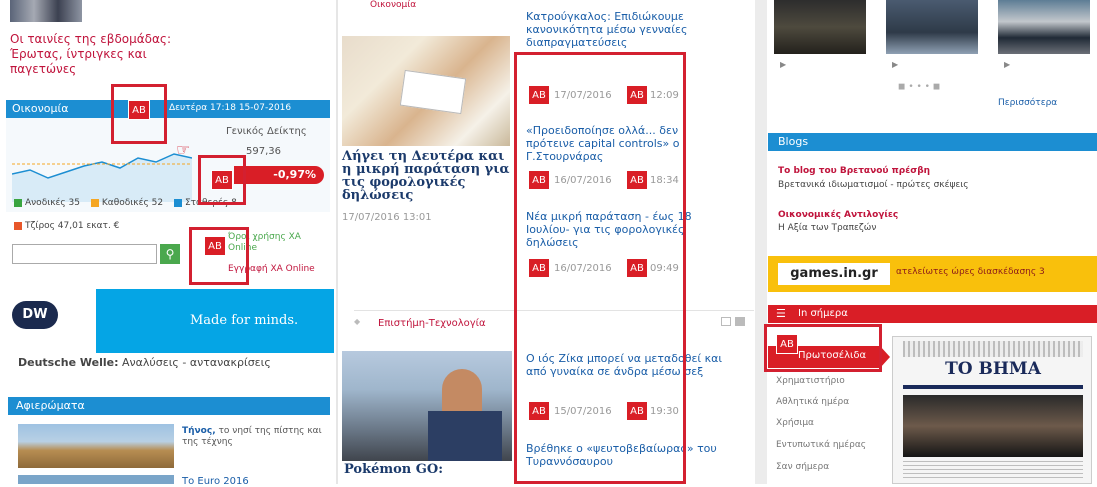 The image size is (1097, 487). Describe the element at coordinates (821, 445) in the screenshot. I see `menu-item: Εντυπωτικά ημέρας` at that location.